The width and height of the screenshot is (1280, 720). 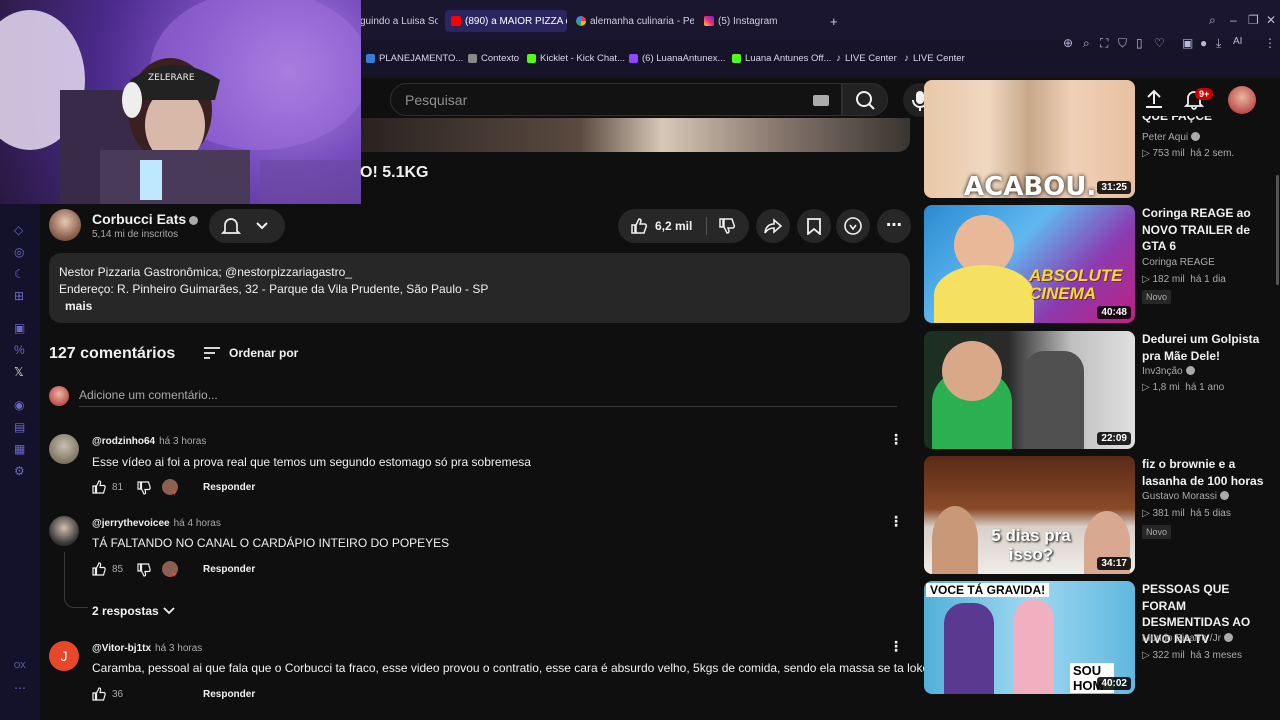 I want to click on zoom-icon: ⊕, so click(x=1068, y=43).